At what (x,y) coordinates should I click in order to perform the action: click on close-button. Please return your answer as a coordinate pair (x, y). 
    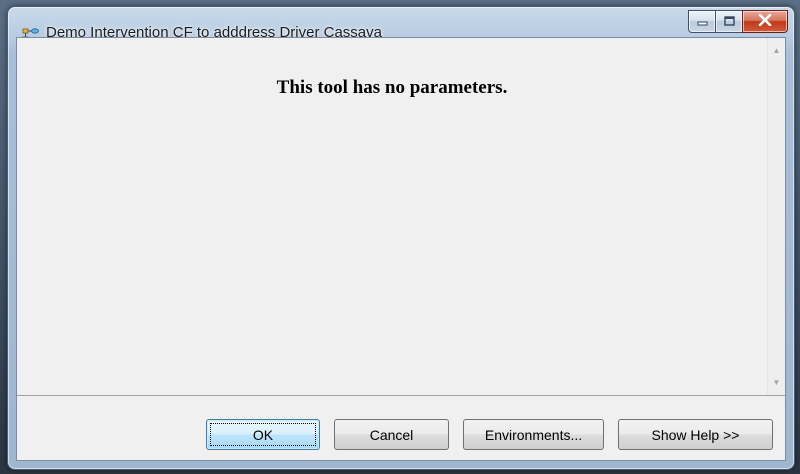
    Looking at the image, I should click on (765, 21).